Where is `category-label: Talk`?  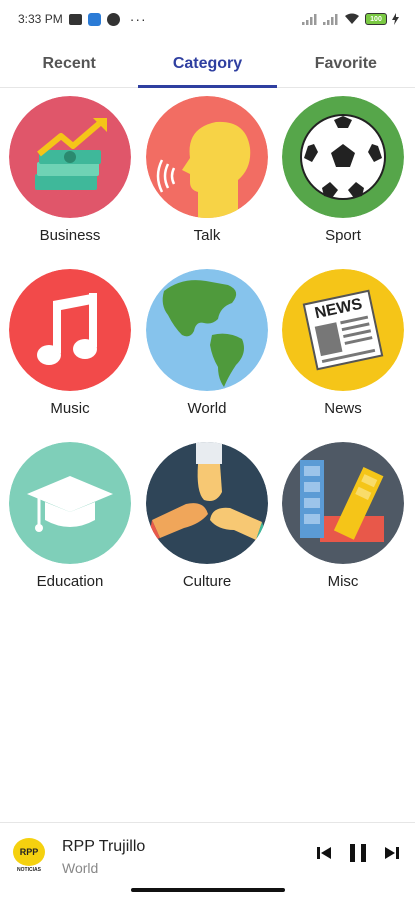 category-label: Talk is located at coordinates (207, 235).